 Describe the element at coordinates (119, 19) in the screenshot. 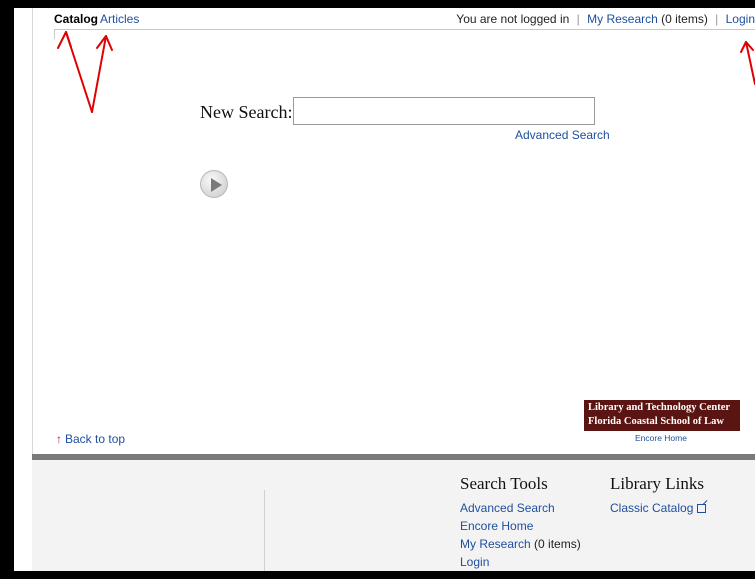

I see `tab-articles: Articles` at that location.